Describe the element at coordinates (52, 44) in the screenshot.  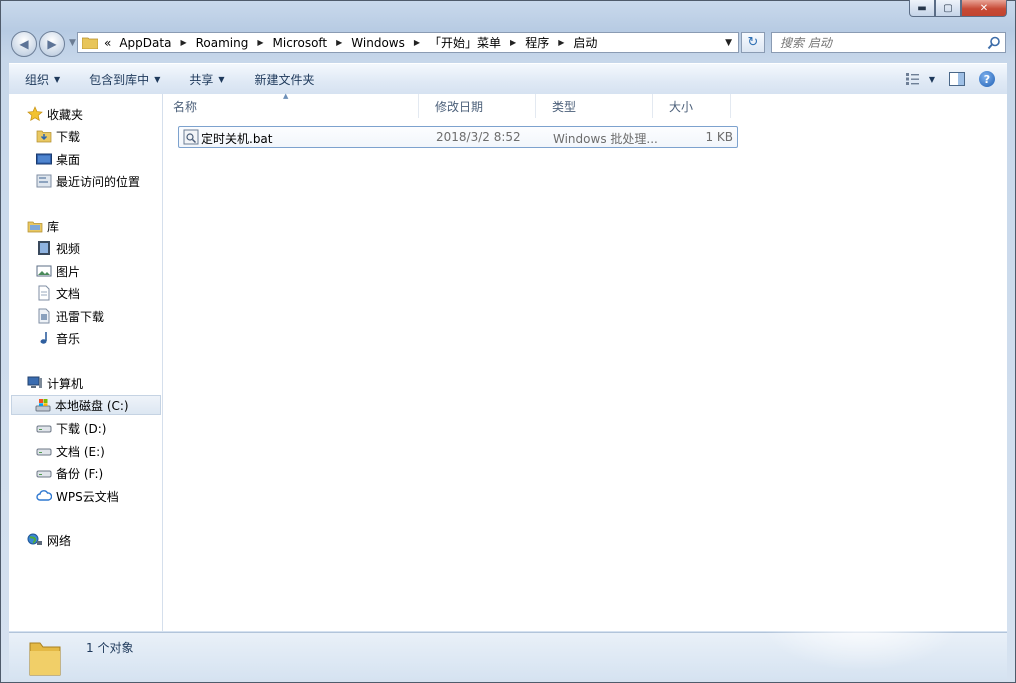
I see `forward-button: ▶` at that location.